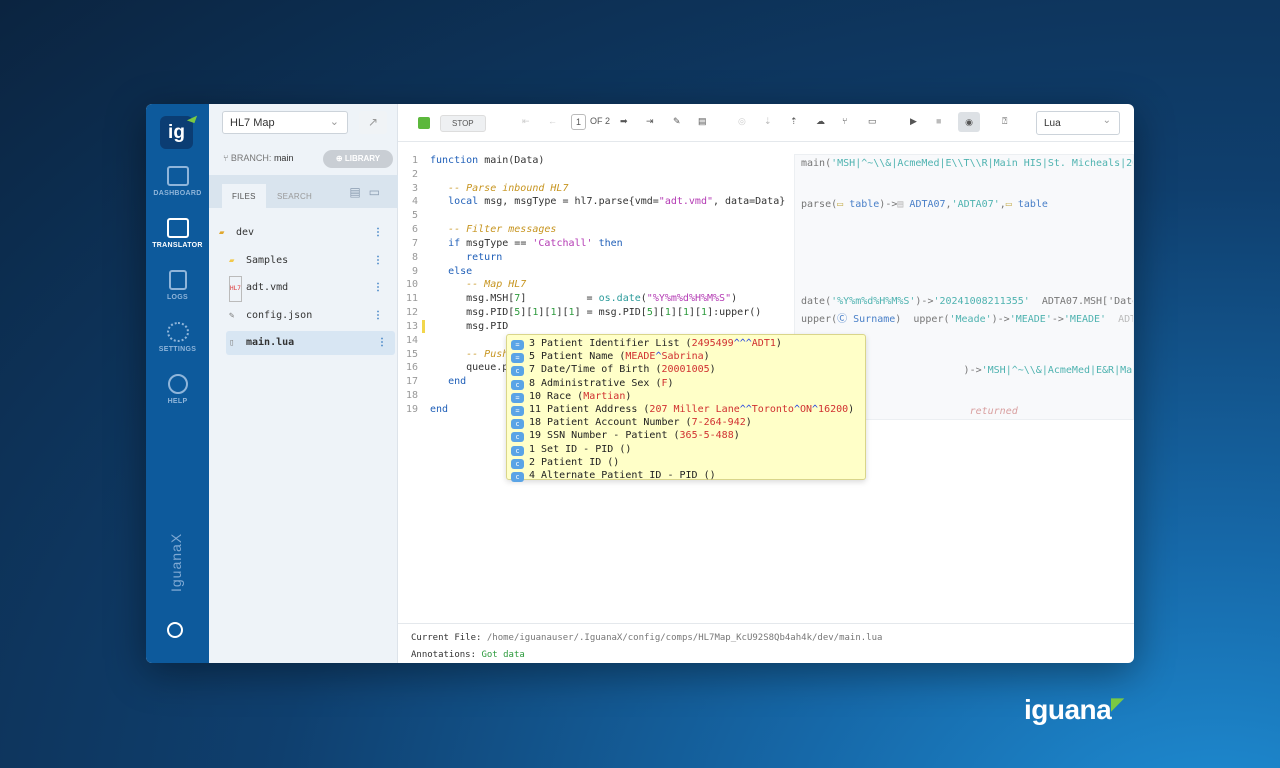  Describe the element at coordinates (969, 122) in the screenshot. I see `auto-run-toggle: ◉` at that location.